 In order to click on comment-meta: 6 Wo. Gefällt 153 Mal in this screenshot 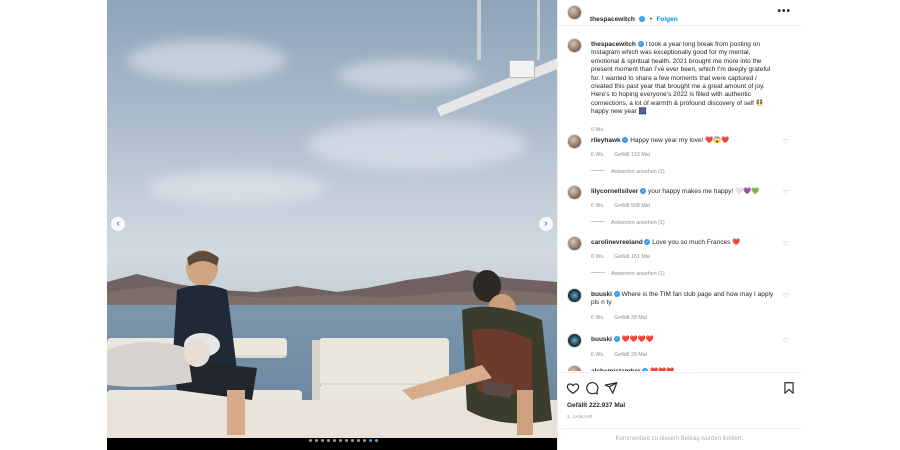, I will do `click(624, 155)`.